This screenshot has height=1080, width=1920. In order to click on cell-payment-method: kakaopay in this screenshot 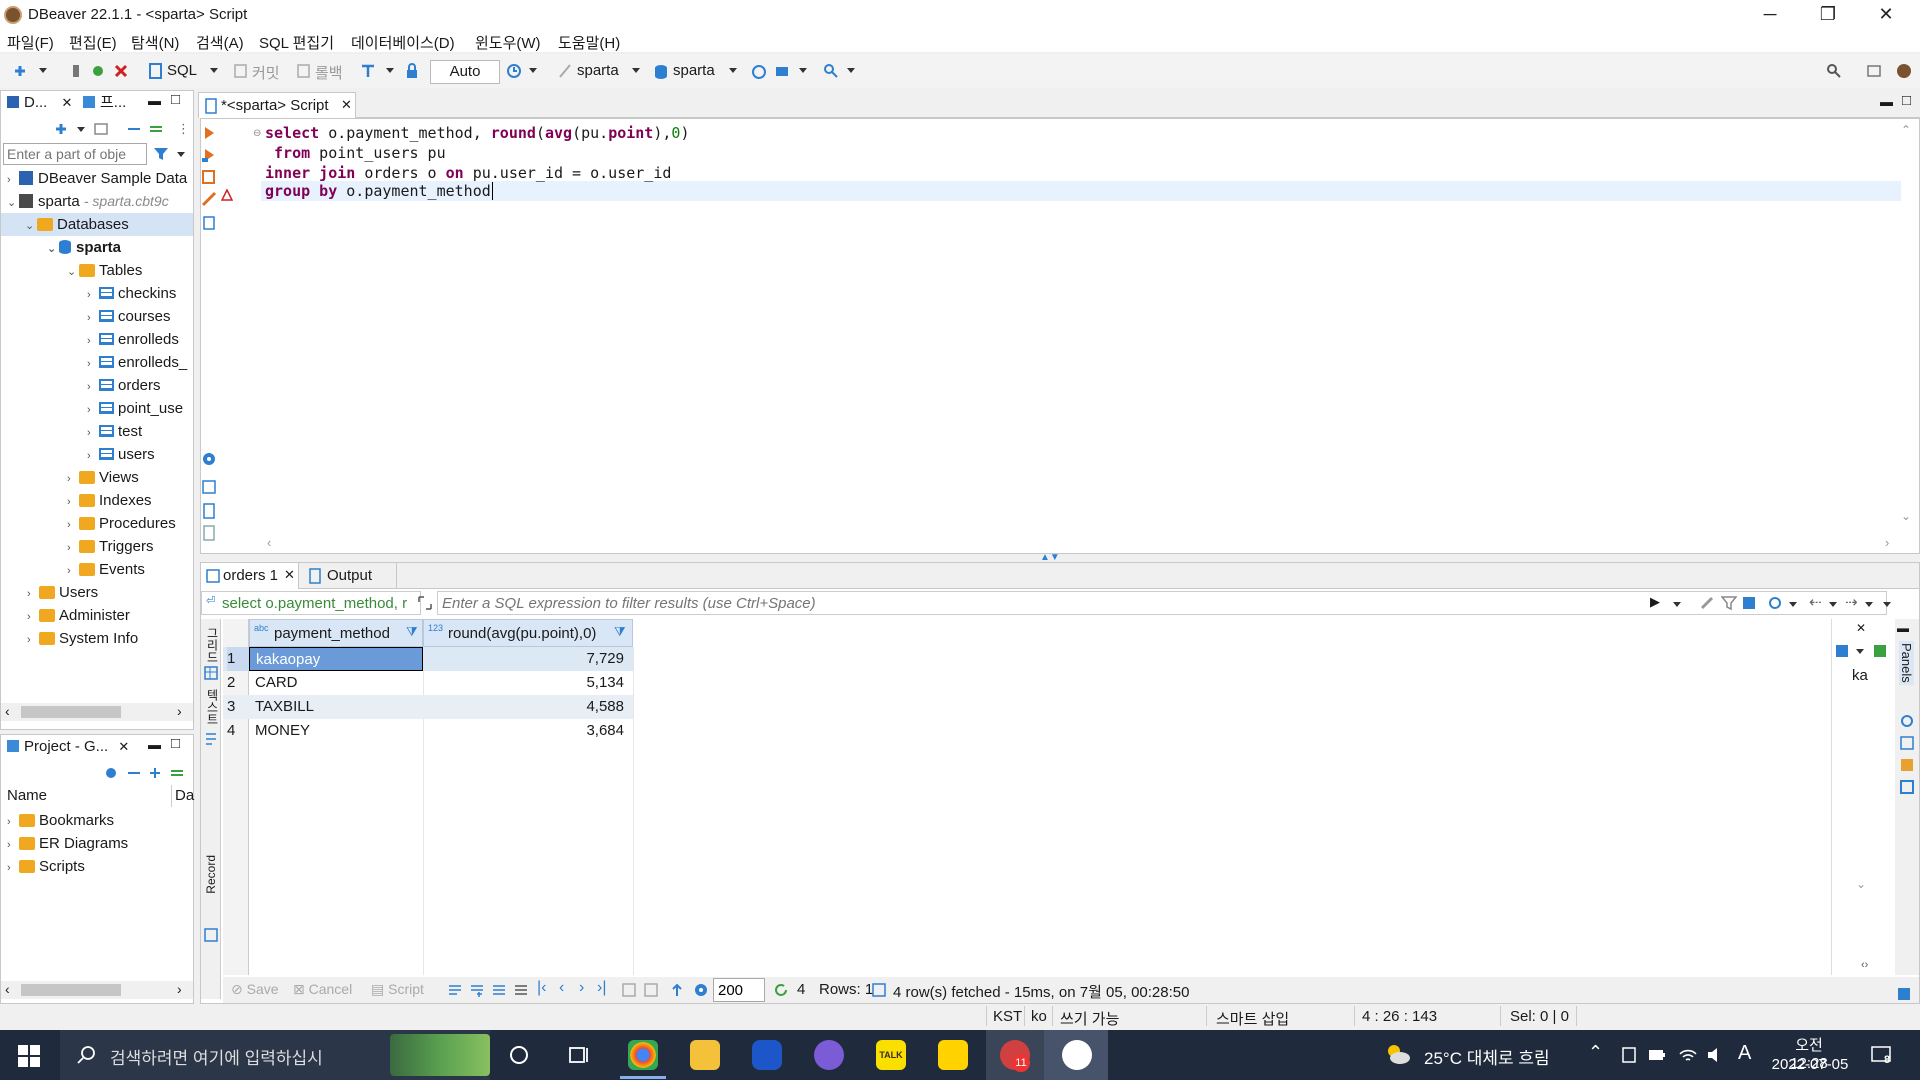, I will do `click(336, 659)`.